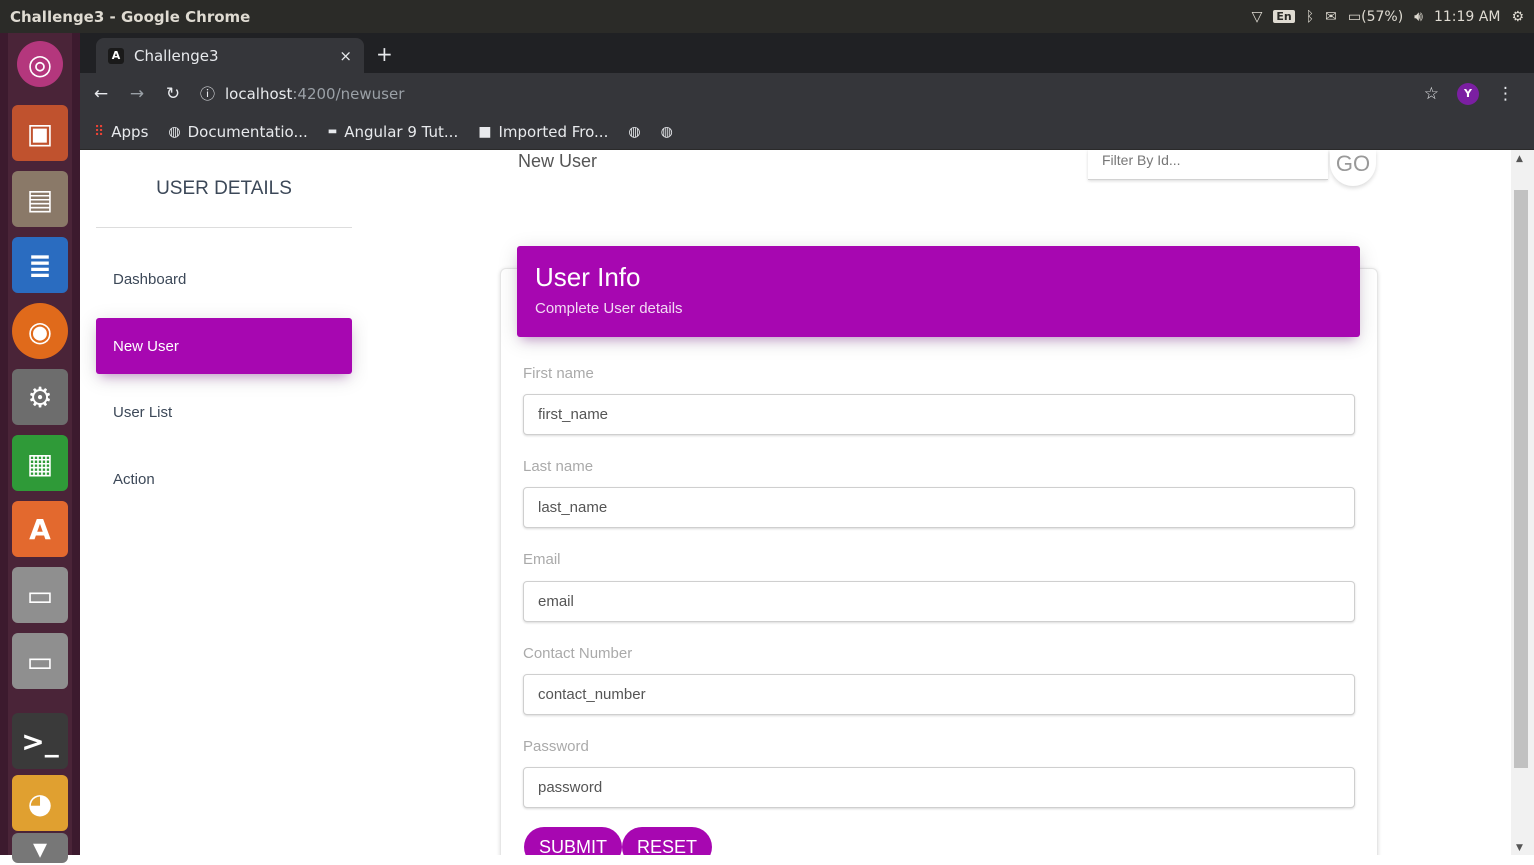 The width and height of the screenshot is (1534, 865). What do you see at coordinates (1382, 16) in the screenshot?
I see `battery-percentage: (57%)` at bounding box center [1382, 16].